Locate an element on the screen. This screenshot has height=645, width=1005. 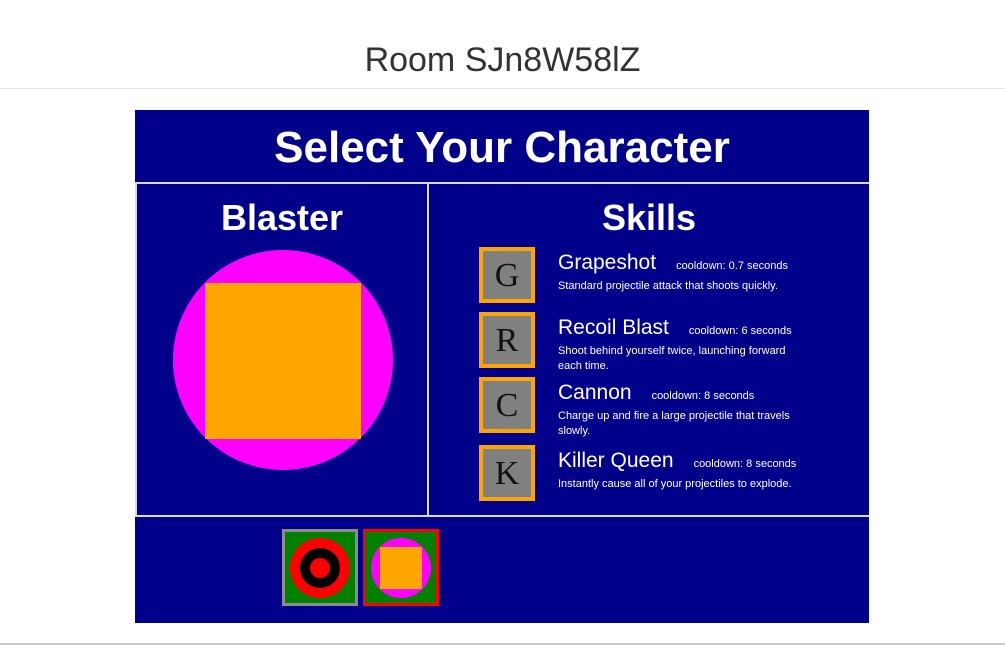
skill-cooldown: cooldown: 6 seconds is located at coordinates (740, 331).